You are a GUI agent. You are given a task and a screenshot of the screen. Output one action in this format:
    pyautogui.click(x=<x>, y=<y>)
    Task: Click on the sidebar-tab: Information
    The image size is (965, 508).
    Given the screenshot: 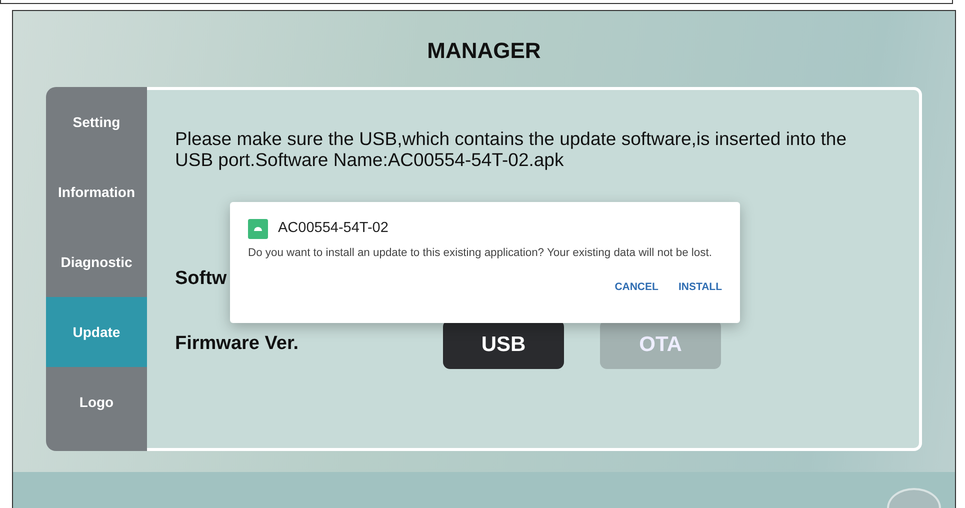 What is the action you would take?
    pyautogui.click(x=96, y=192)
    